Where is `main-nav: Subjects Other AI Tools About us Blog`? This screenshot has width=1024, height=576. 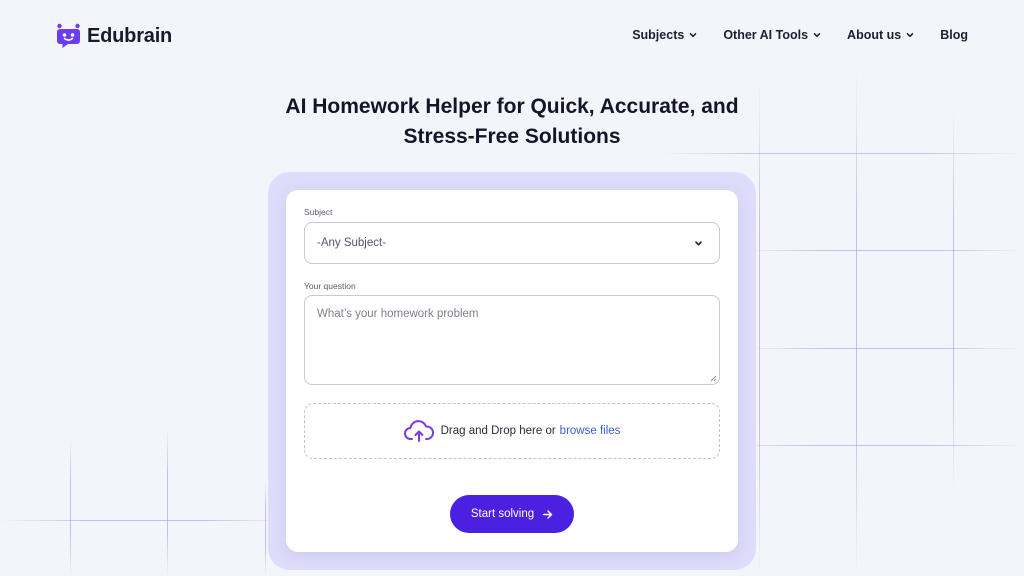 main-nav: Subjects Other AI Tools About us Blog is located at coordinates (800, 35).